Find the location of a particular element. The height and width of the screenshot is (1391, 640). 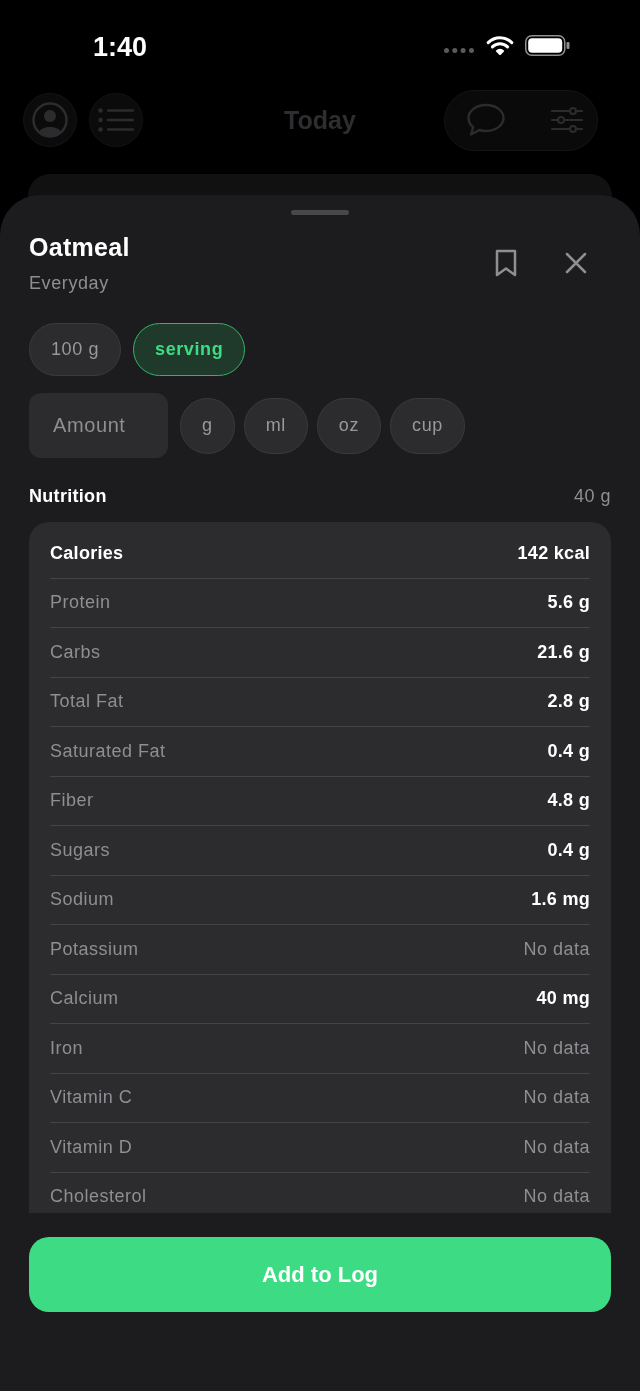

filter-button is located at coordinates (567, 120).